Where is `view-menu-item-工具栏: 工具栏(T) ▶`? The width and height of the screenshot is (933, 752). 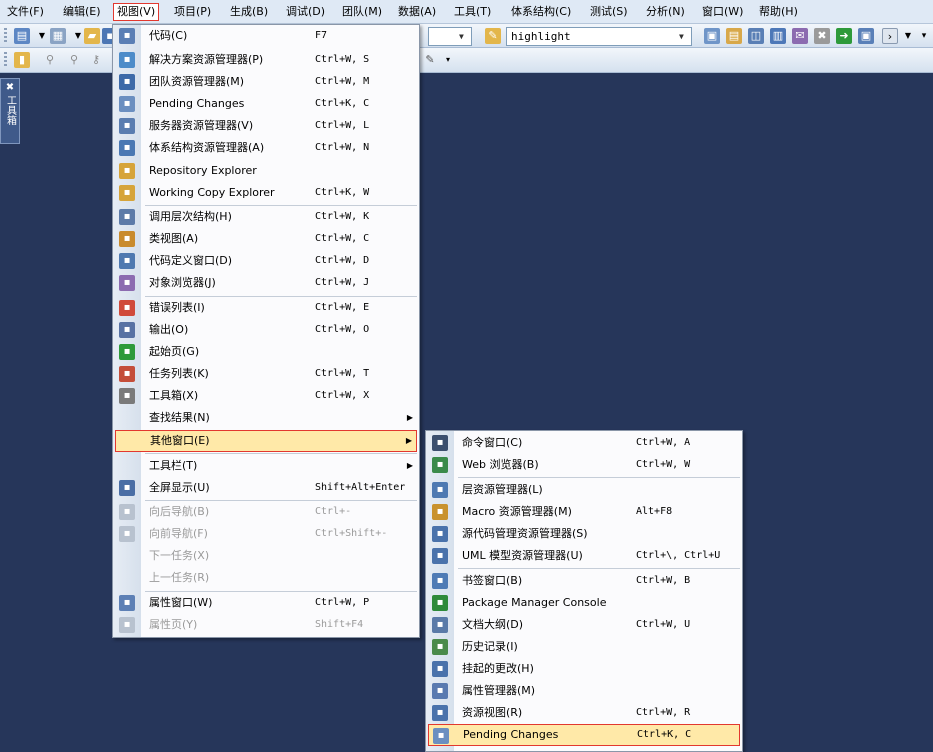
view-menu-item-工具栏: 工具栏(T) ▶ is located at coordinates (266, 466).